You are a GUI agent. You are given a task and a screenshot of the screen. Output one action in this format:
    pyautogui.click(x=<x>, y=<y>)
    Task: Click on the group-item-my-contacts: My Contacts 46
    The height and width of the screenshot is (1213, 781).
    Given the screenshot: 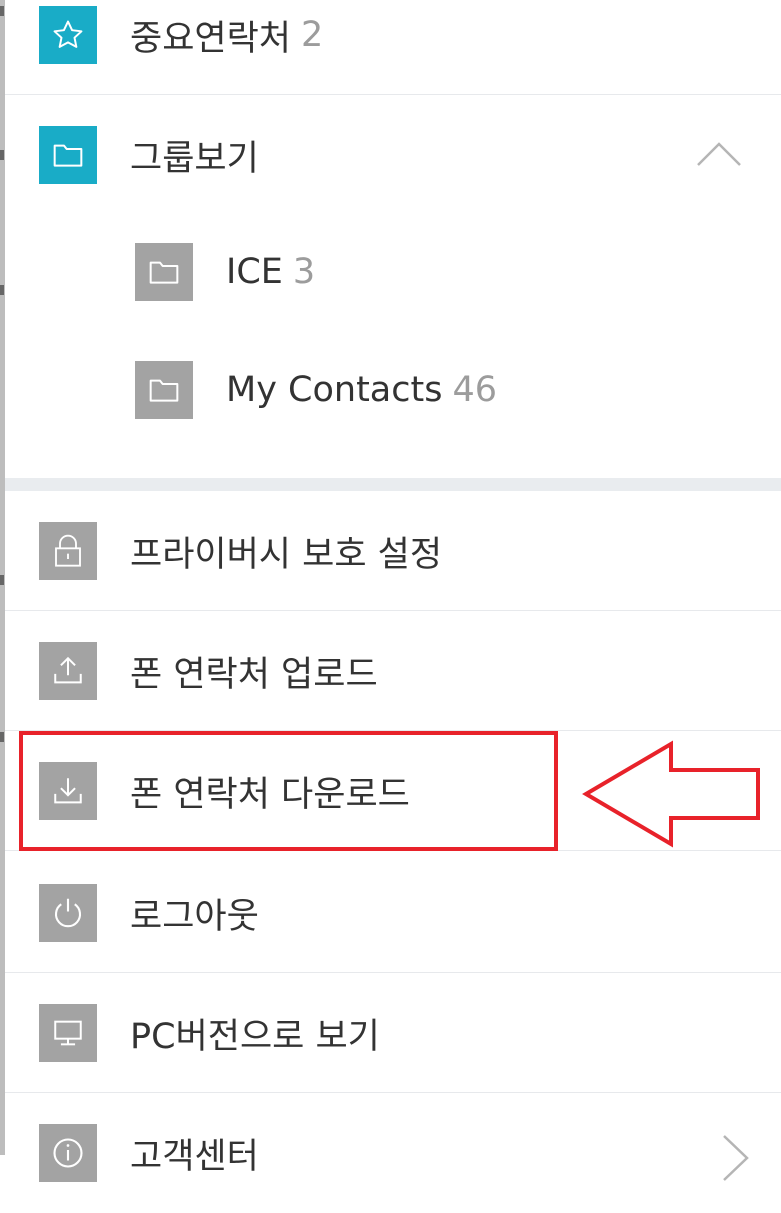 What is the action you would take?
    pyautogui.click(x=393, y=390)
    